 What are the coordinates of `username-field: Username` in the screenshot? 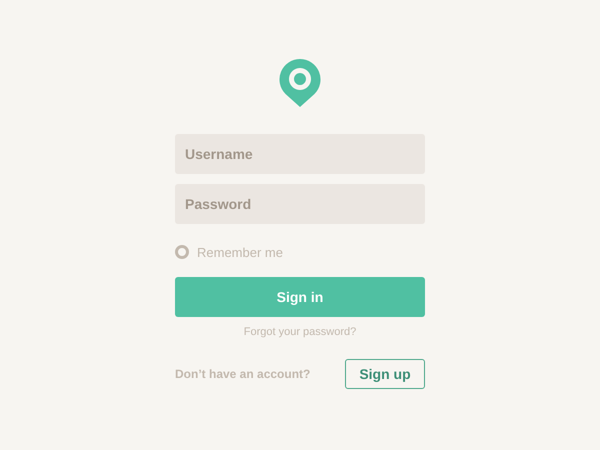 It's located at (300, 154).